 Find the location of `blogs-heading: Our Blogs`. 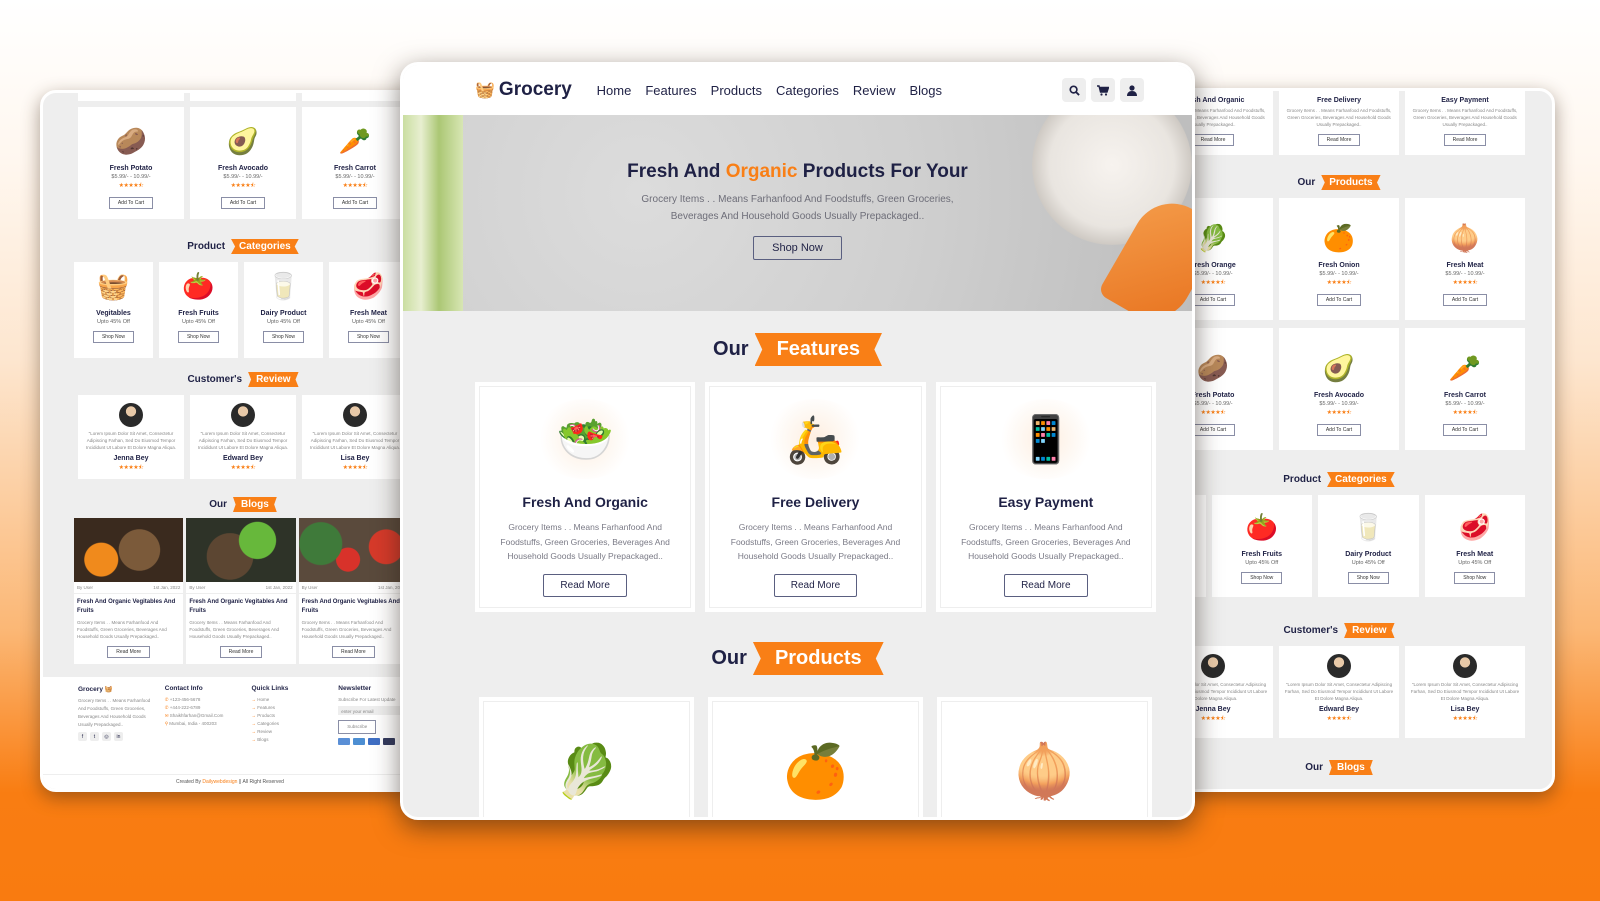

blogs-heading: Our Blogs is located at coordinates (1339, 767).